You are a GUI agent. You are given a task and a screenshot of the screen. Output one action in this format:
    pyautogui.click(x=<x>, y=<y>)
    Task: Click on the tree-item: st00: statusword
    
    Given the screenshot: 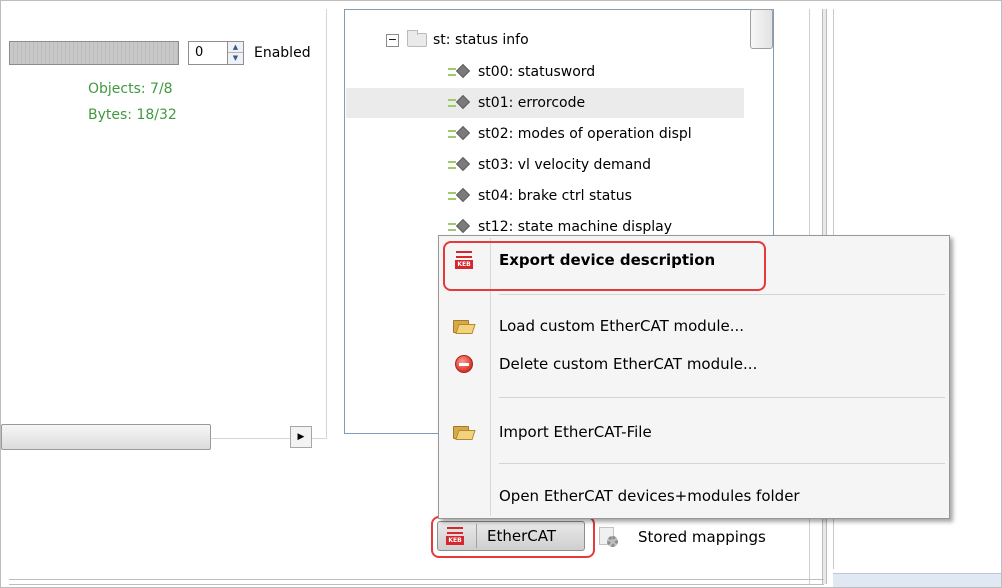 What is the action you would take?
    pyautogui.click(x=596, y=72)
    